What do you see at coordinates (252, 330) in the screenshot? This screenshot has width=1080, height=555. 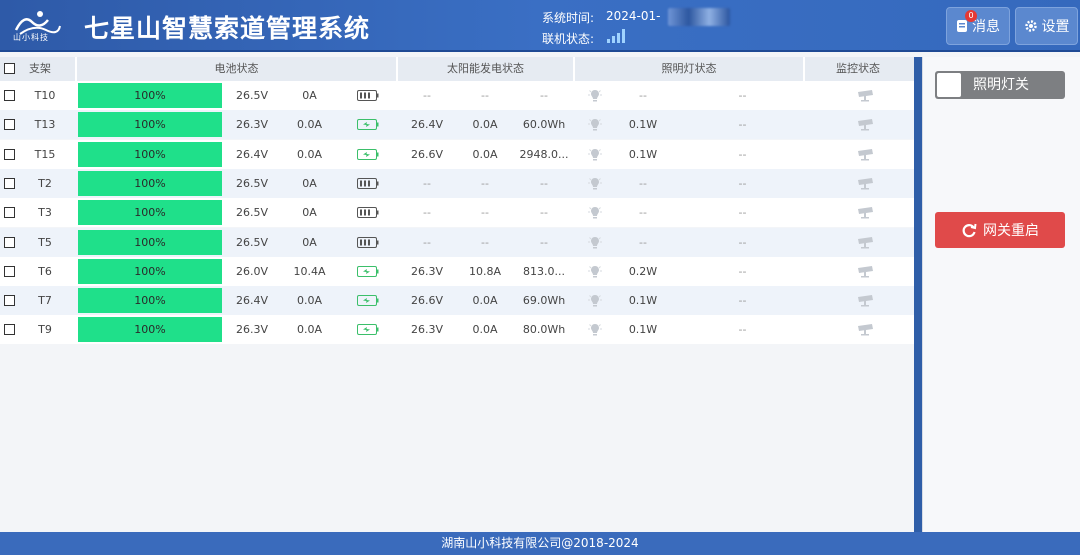 I see `battery-voltage: 26.3V` at bounding box center [252, 330].